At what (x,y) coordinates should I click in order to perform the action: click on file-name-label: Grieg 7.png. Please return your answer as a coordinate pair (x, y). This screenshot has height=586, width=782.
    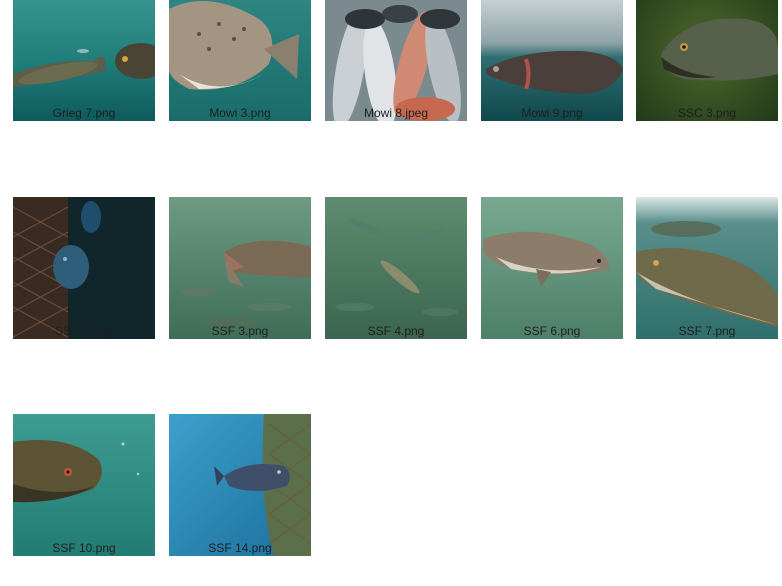
    Looking at the image, I should click on (84, 113).